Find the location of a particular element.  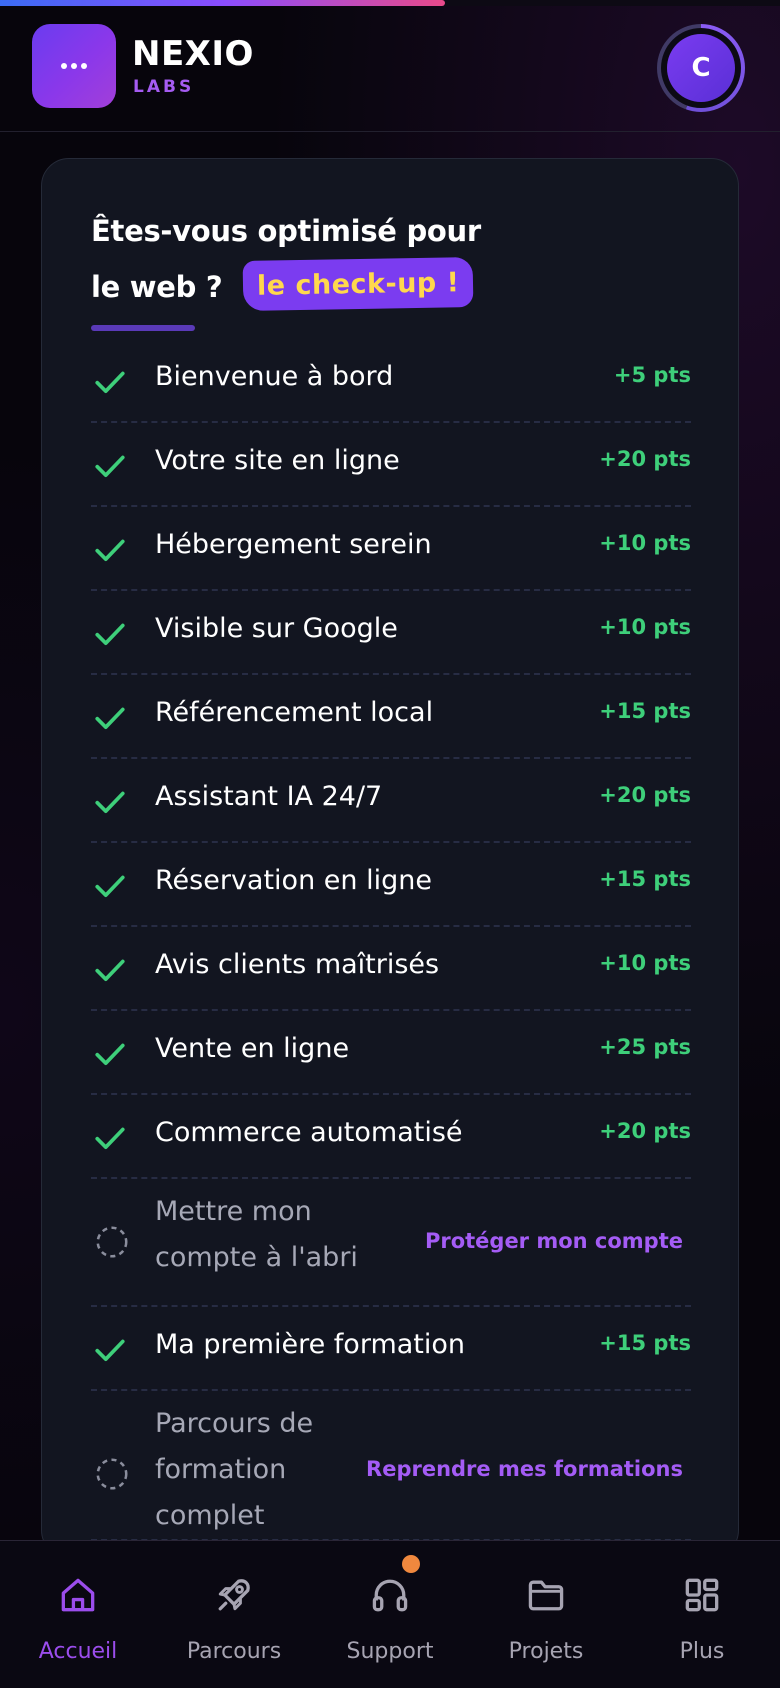

more-dots-icon is located at coordinates (74, 66).